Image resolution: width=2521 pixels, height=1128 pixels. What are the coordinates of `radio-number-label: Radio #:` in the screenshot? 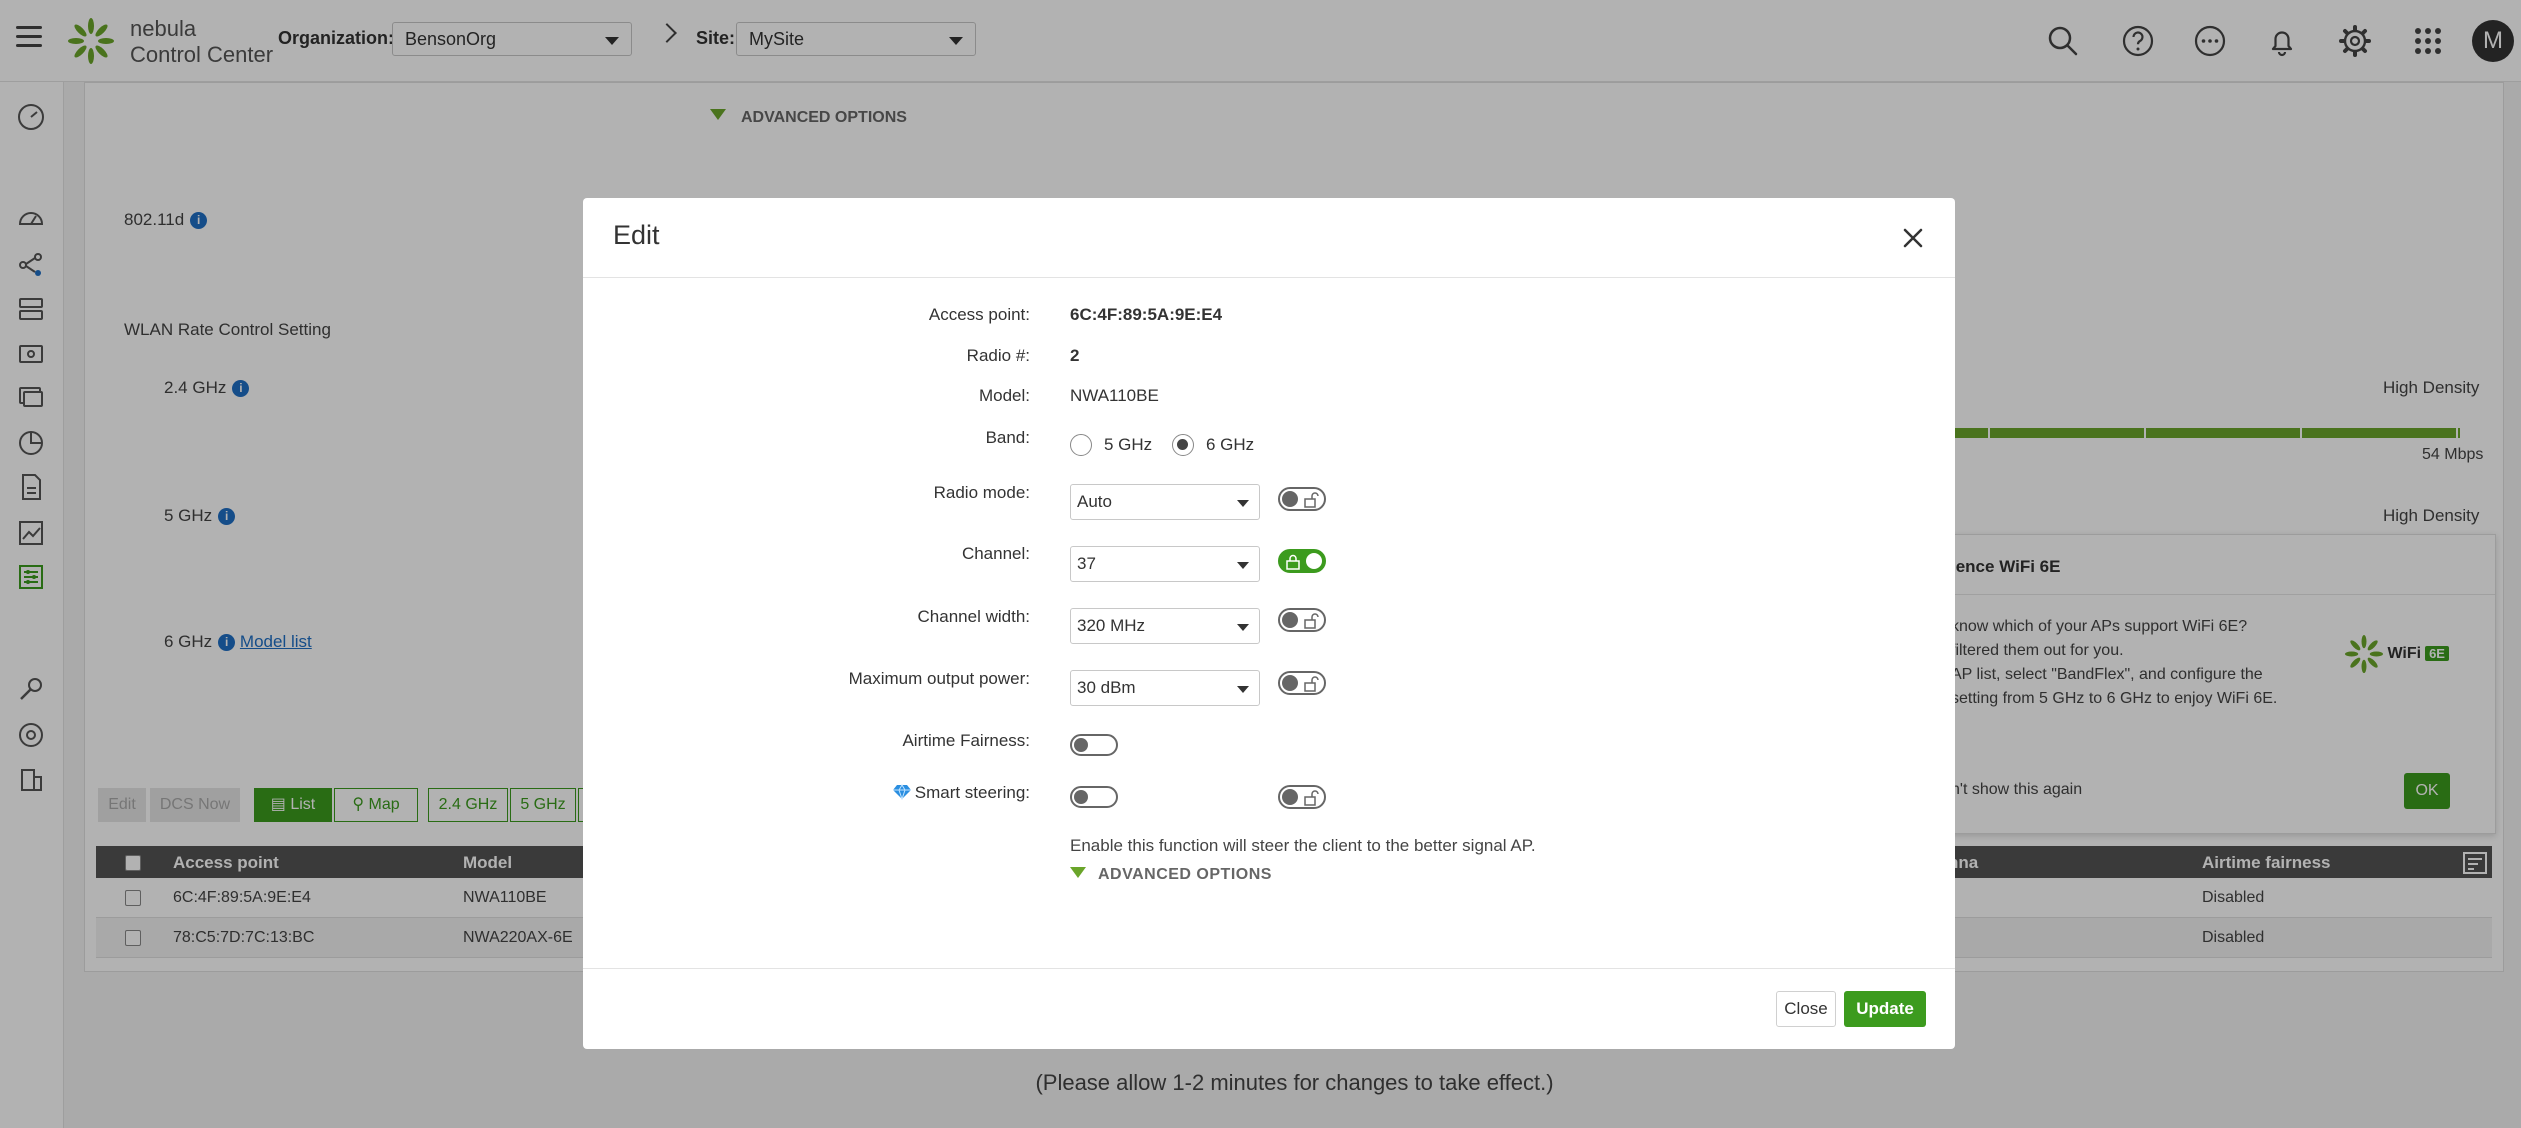 It's located at (998, 355).